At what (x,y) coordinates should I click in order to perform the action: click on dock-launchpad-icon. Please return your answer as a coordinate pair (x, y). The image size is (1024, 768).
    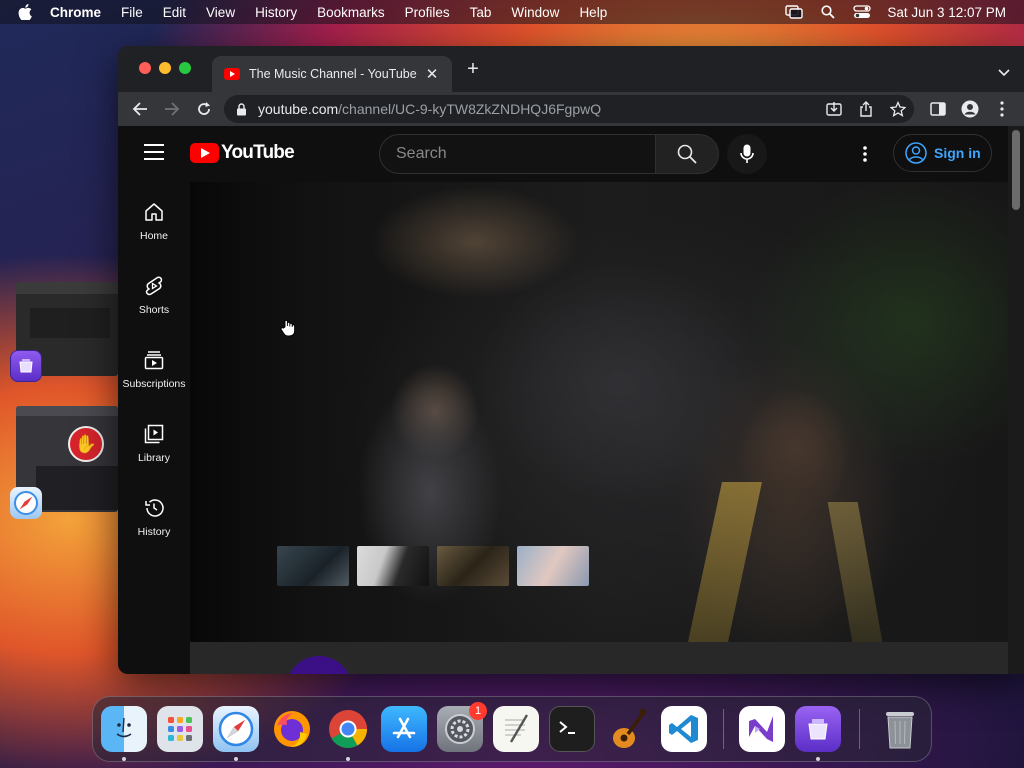
    Looking at the image, I should click on (180, 729).